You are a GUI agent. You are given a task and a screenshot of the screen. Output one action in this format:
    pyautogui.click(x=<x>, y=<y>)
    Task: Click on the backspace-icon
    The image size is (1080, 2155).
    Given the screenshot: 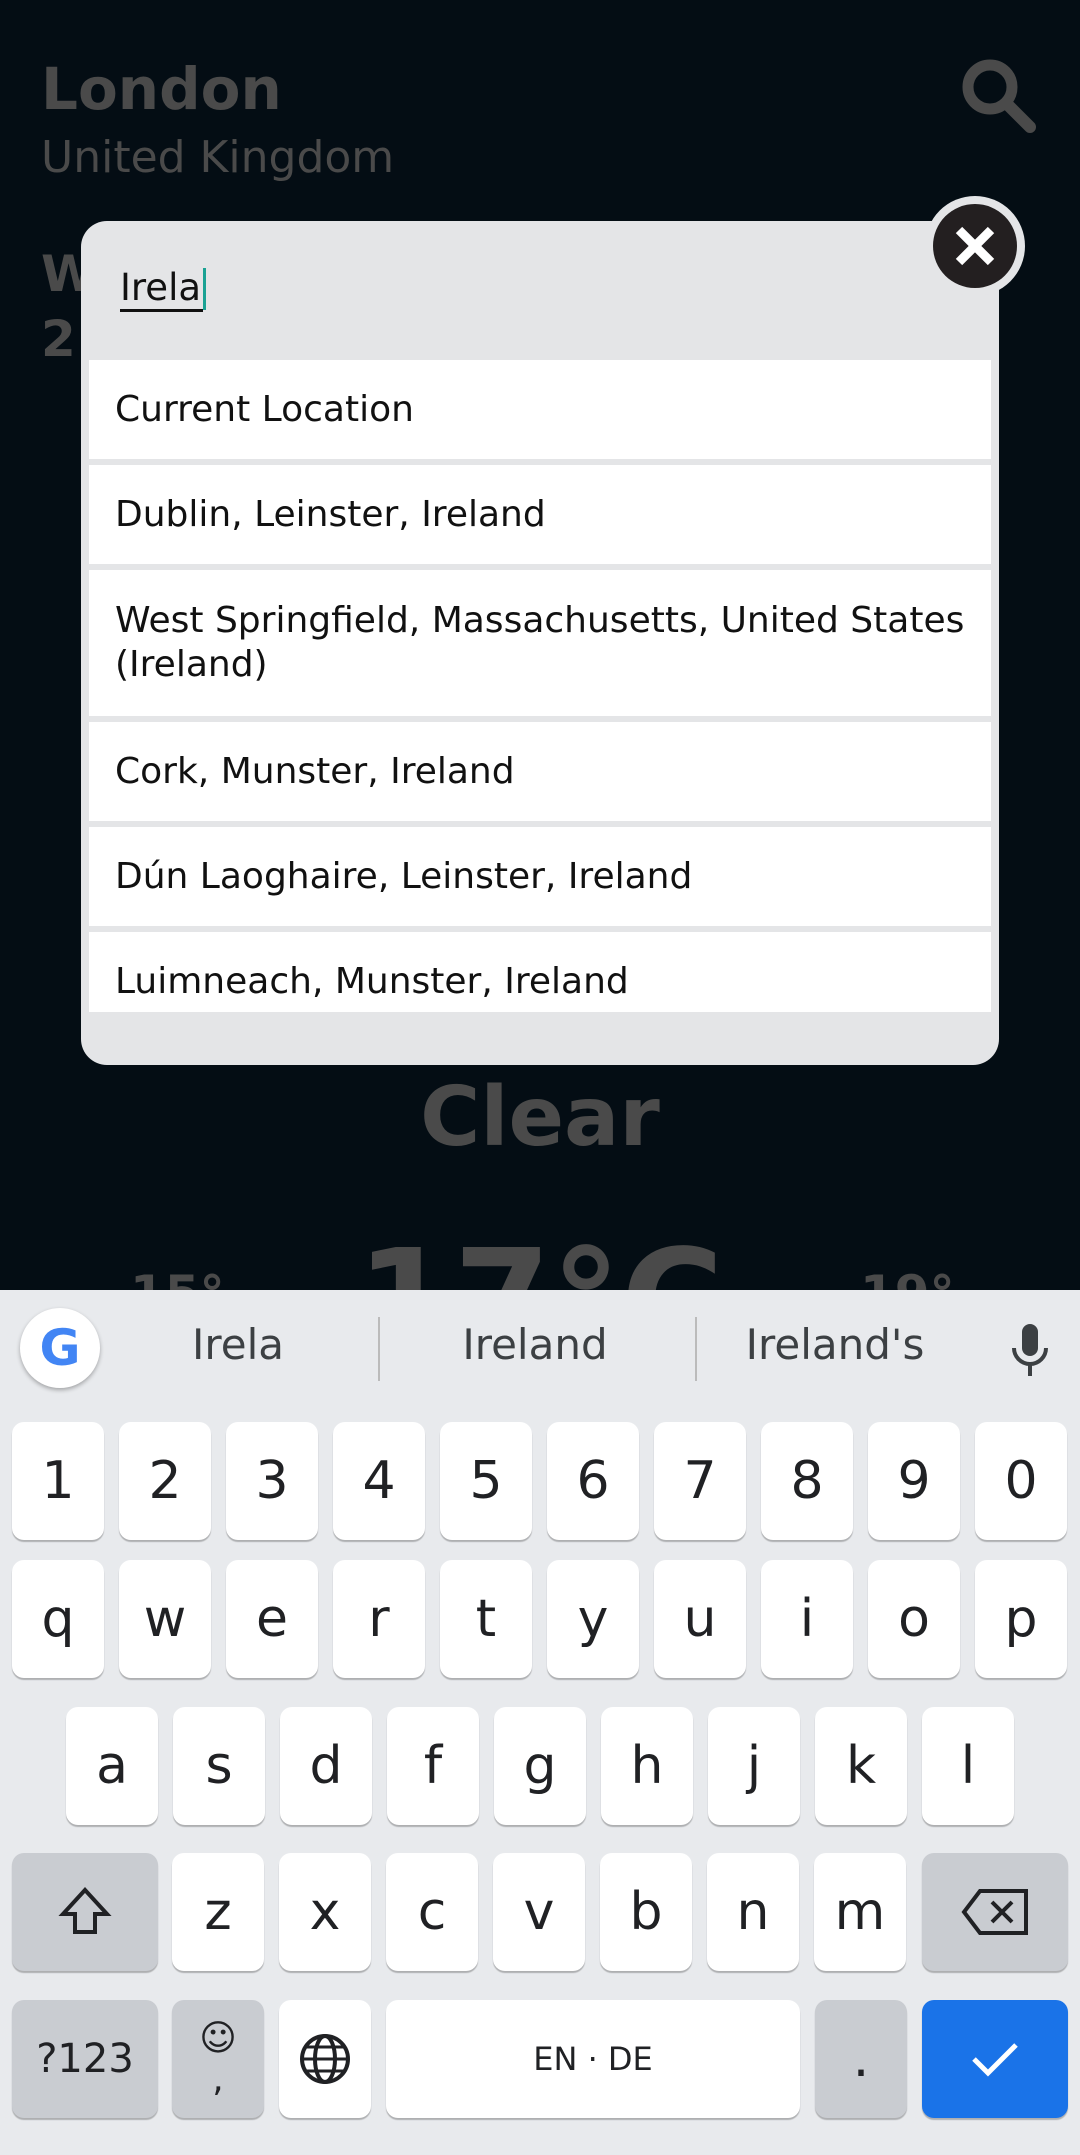 What is the action you would take?
    pyautogui.click(x=994, y=1912)
    